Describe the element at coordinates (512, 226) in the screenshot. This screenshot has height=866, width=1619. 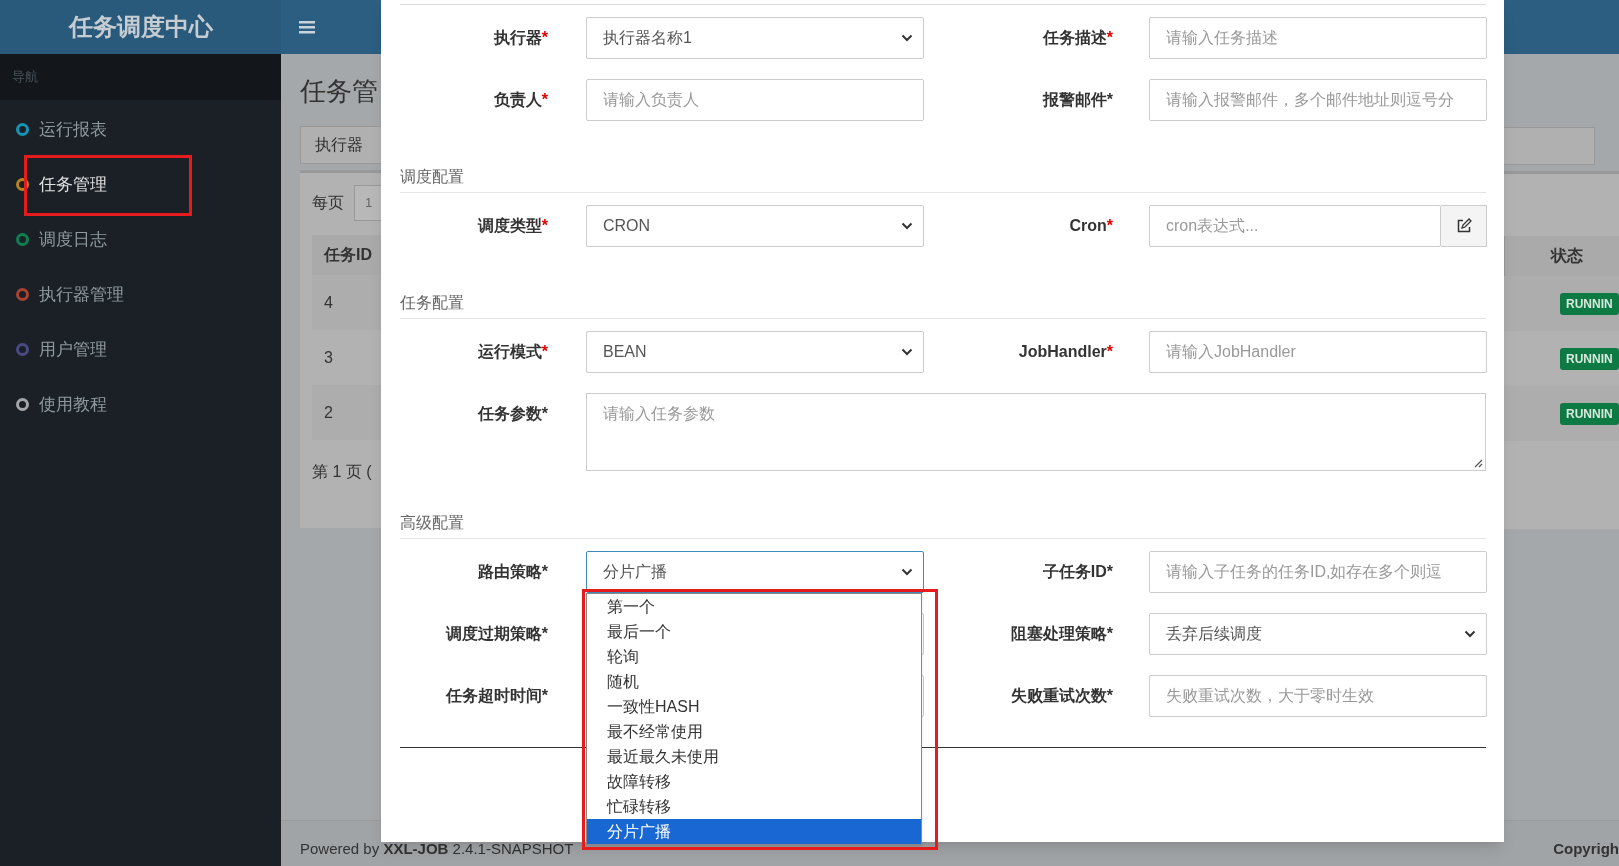
I see `field-label: 调度类型*` at that location.